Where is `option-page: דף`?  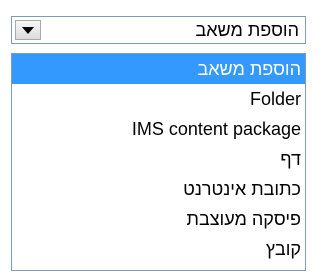 option-page: דף is located at coordinates (158, 159).